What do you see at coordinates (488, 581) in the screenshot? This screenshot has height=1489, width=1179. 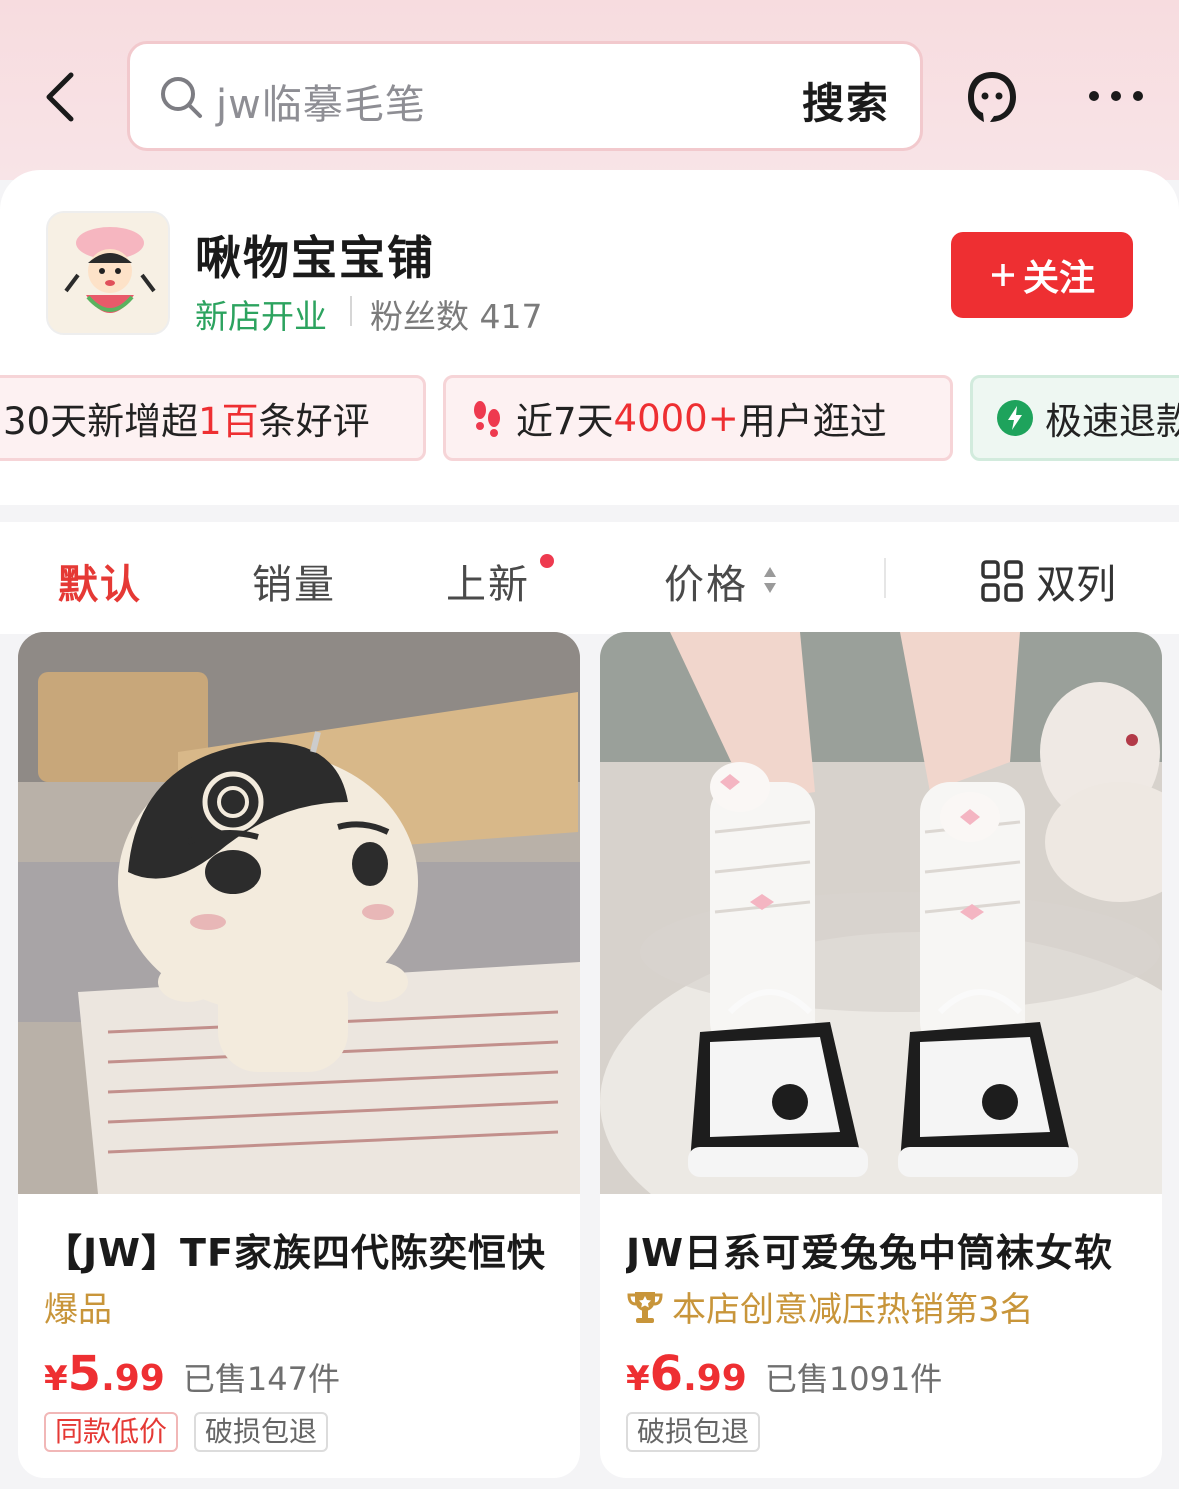 I see `sort-new: 上新` at bounding box center [488, 581].